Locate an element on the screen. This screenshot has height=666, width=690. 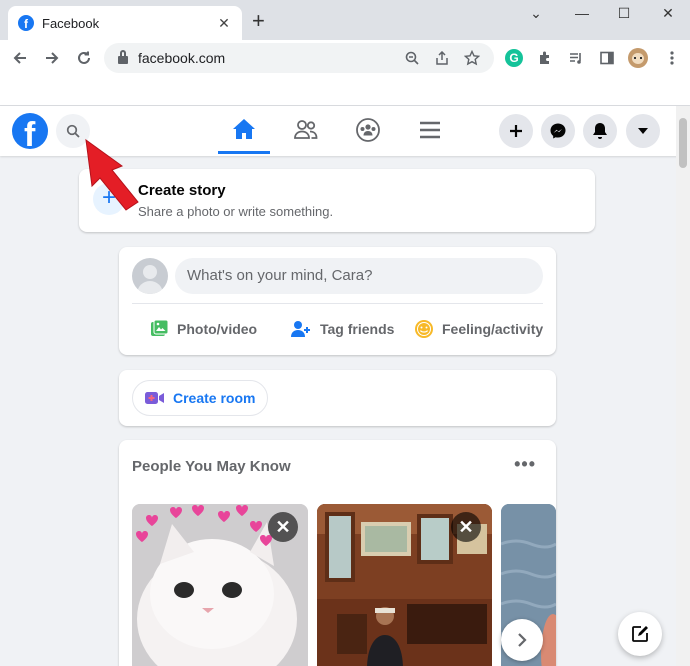
more-options-icon: ••• is located at coordinates (525, 464).